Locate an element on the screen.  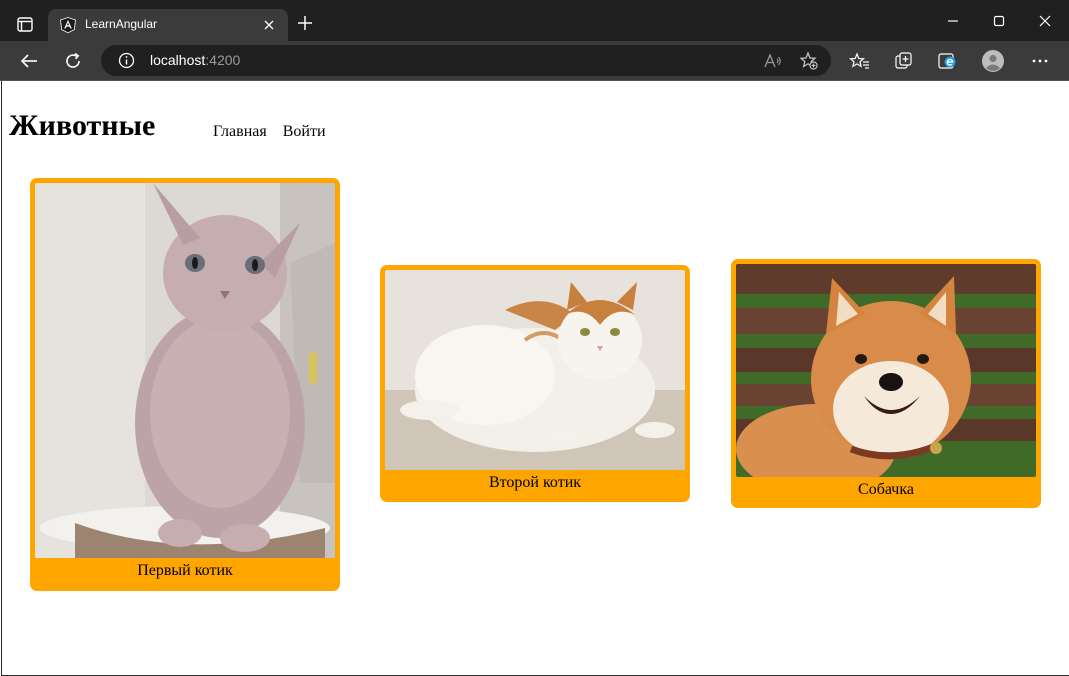
tab-title: LearnAngular is located at coordinates (121, 24).